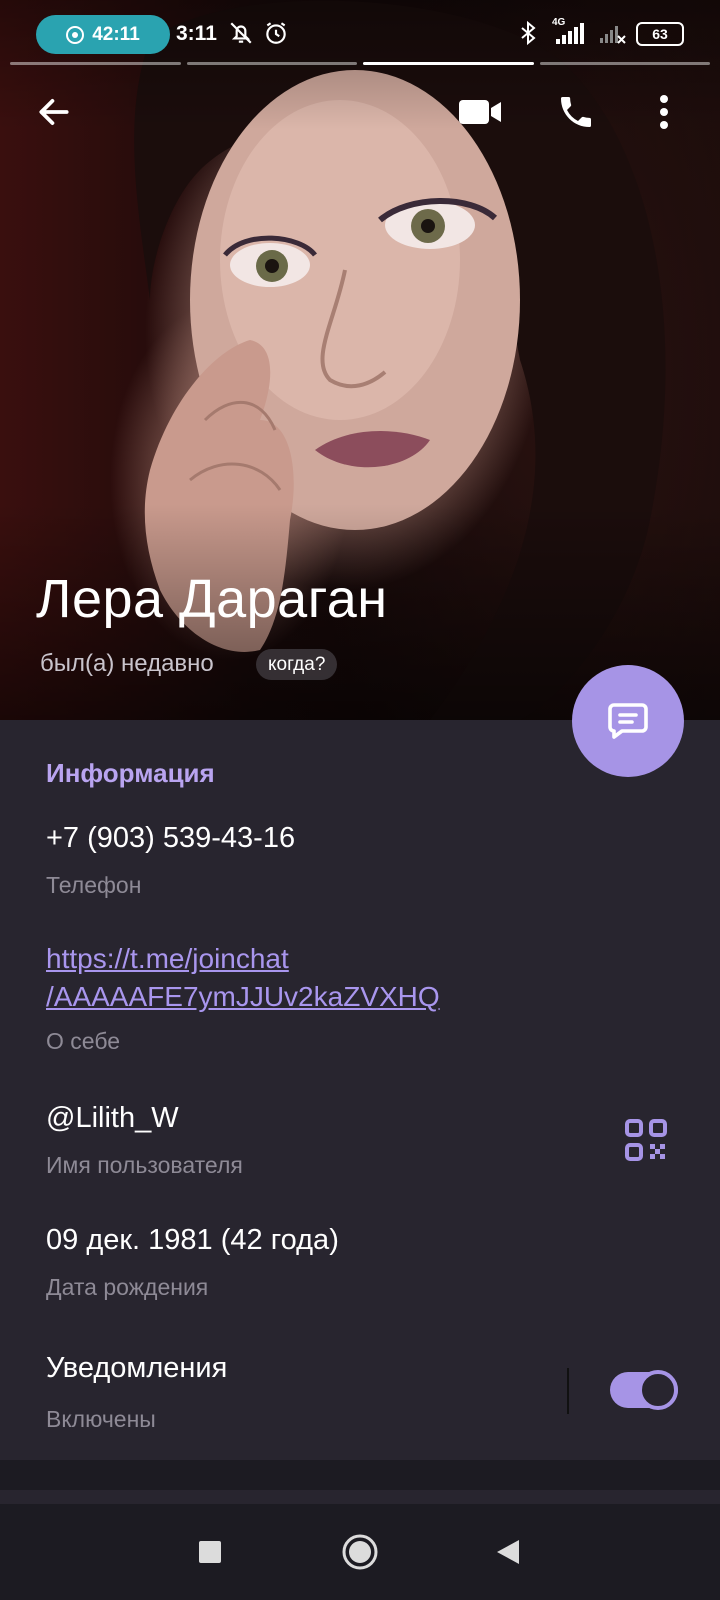  I want to click on system-back-button, so click(508, 1552).